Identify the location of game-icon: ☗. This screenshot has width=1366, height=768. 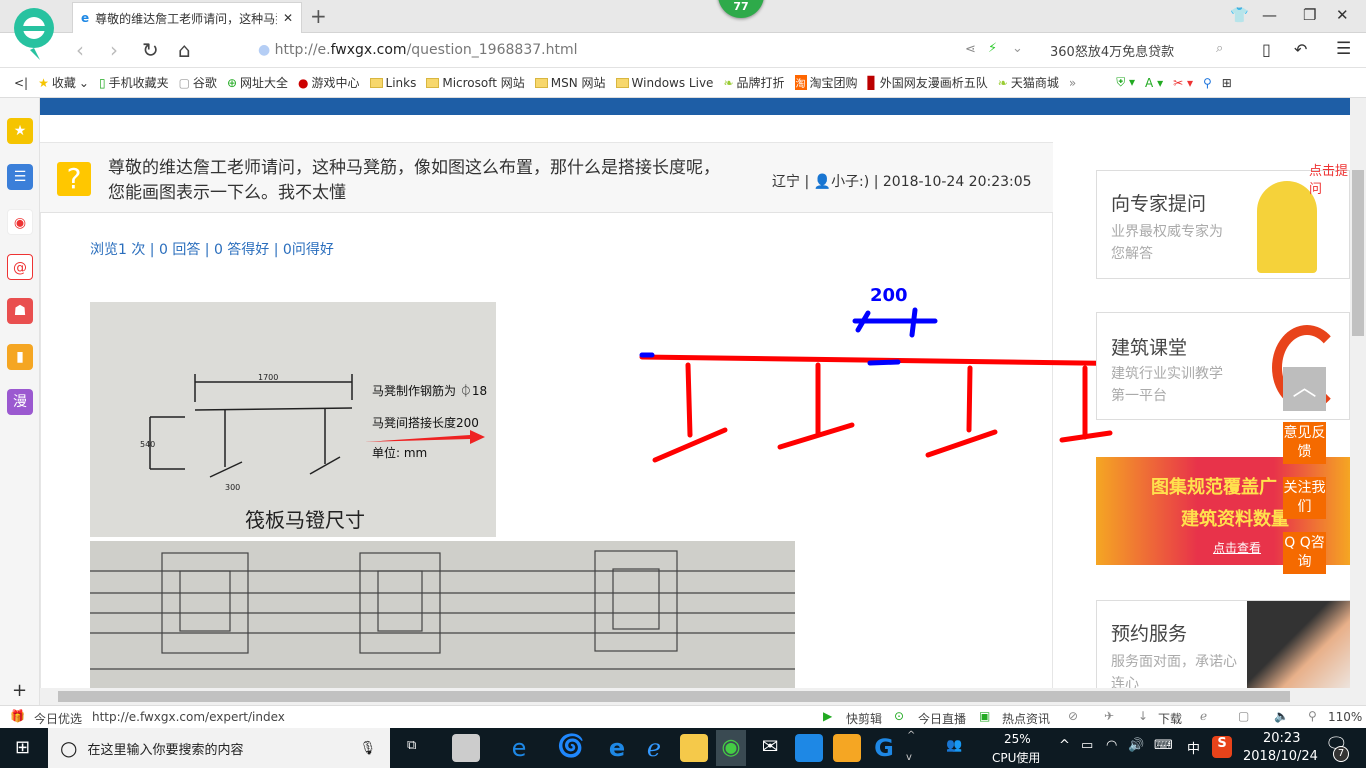
(20, 311).